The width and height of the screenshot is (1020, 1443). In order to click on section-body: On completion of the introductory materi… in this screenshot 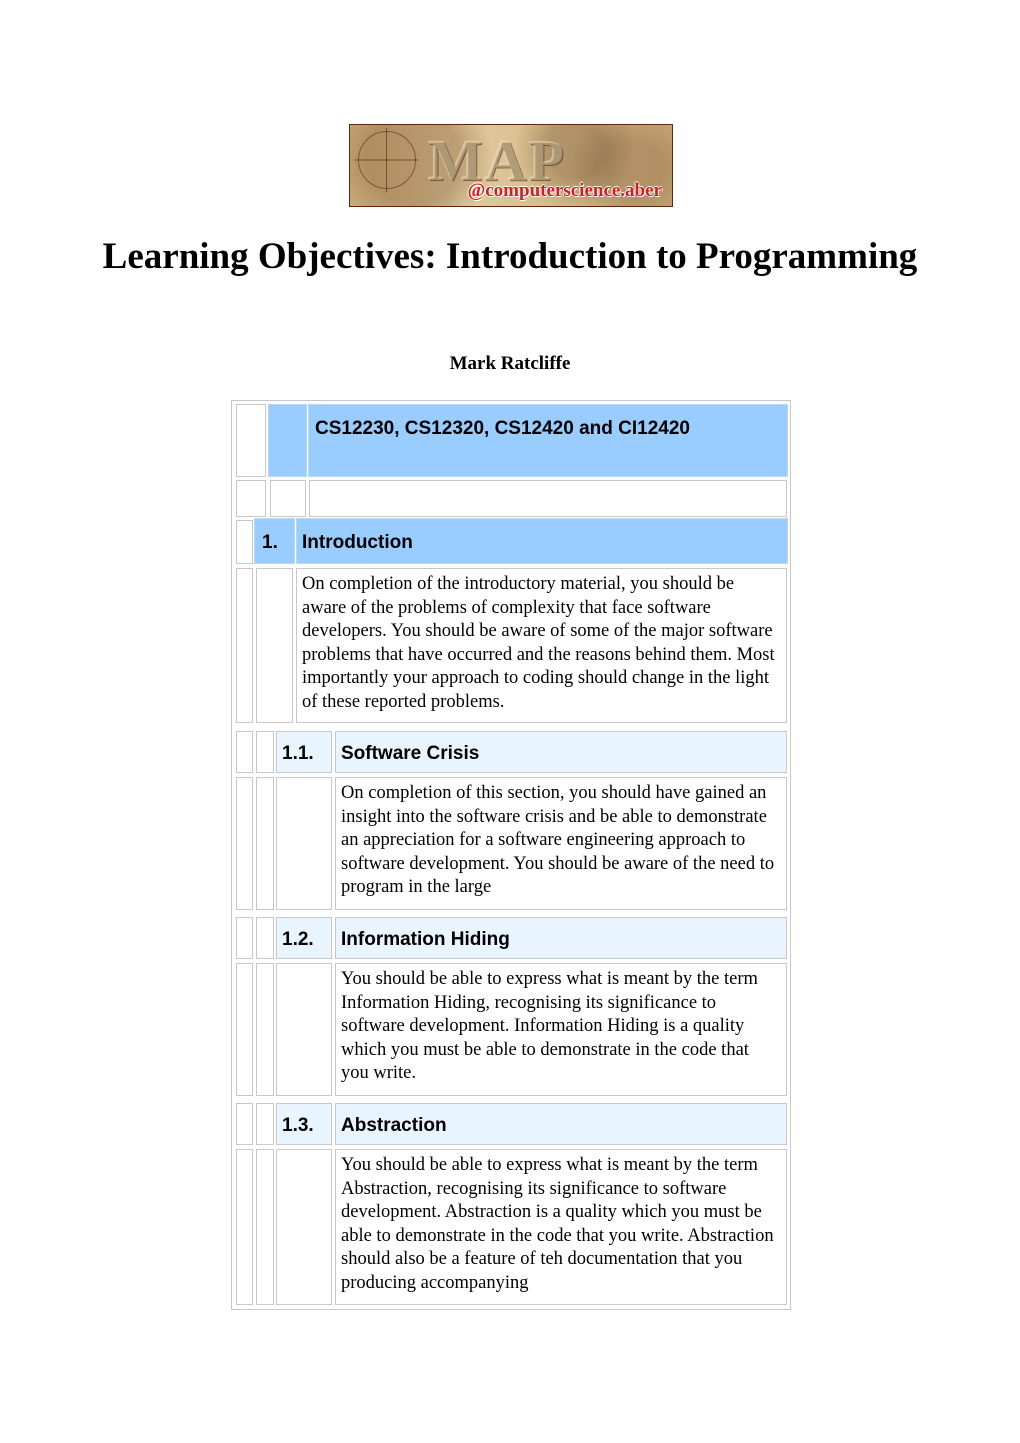, I will do `click(541, 645)`.